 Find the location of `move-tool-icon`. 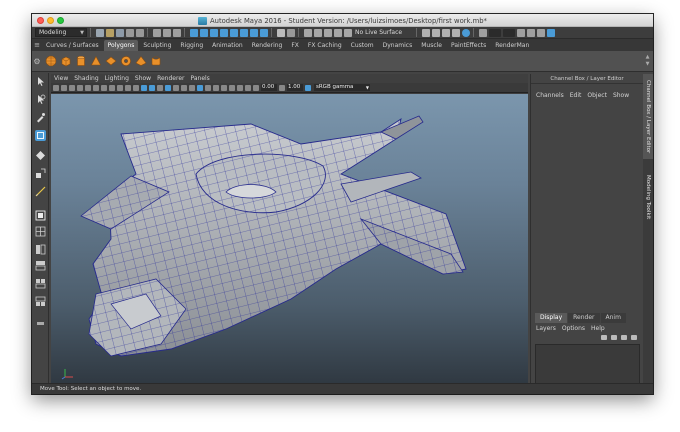

move-tool-icon is located at coordinates (40, 135).